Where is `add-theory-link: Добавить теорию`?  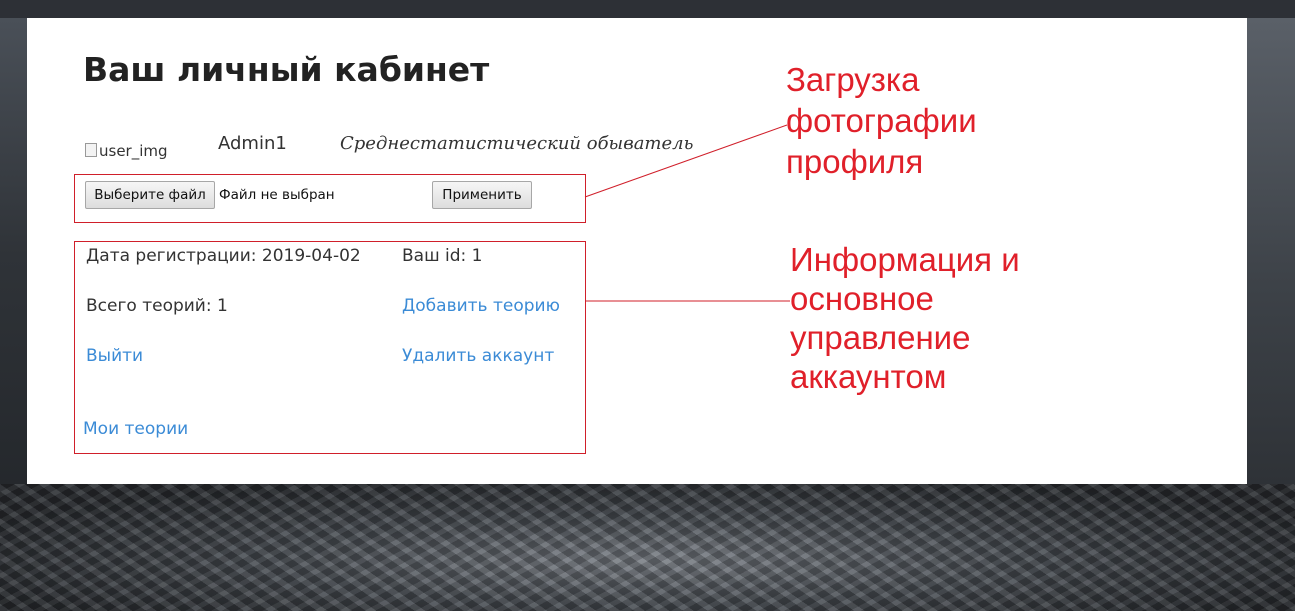 add-theory-link: Добавить теорию is located at coordinates (481, 306).